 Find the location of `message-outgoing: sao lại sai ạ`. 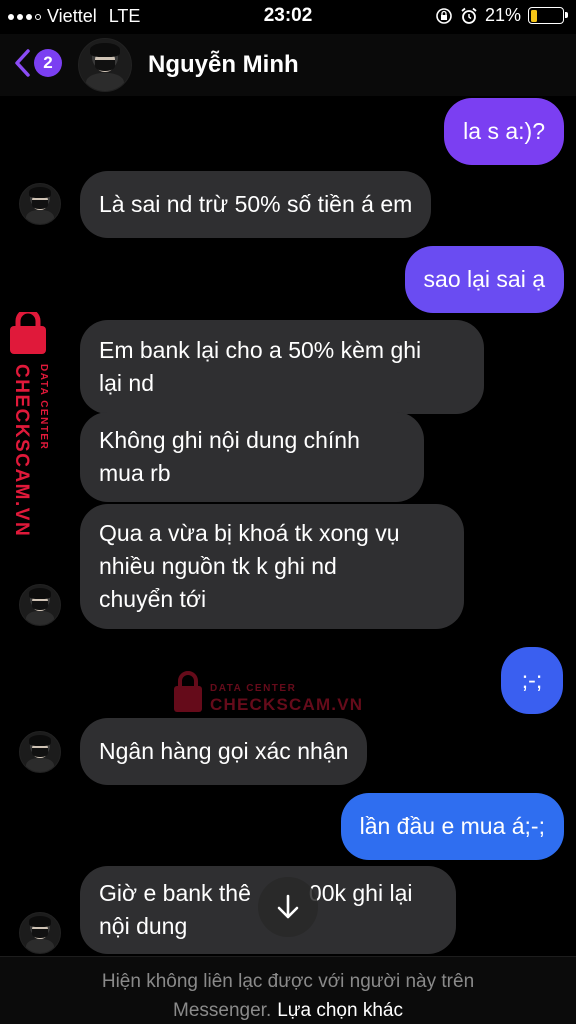

message-outgoing: sao lại sai ạ is located at coordinates (484, 279).